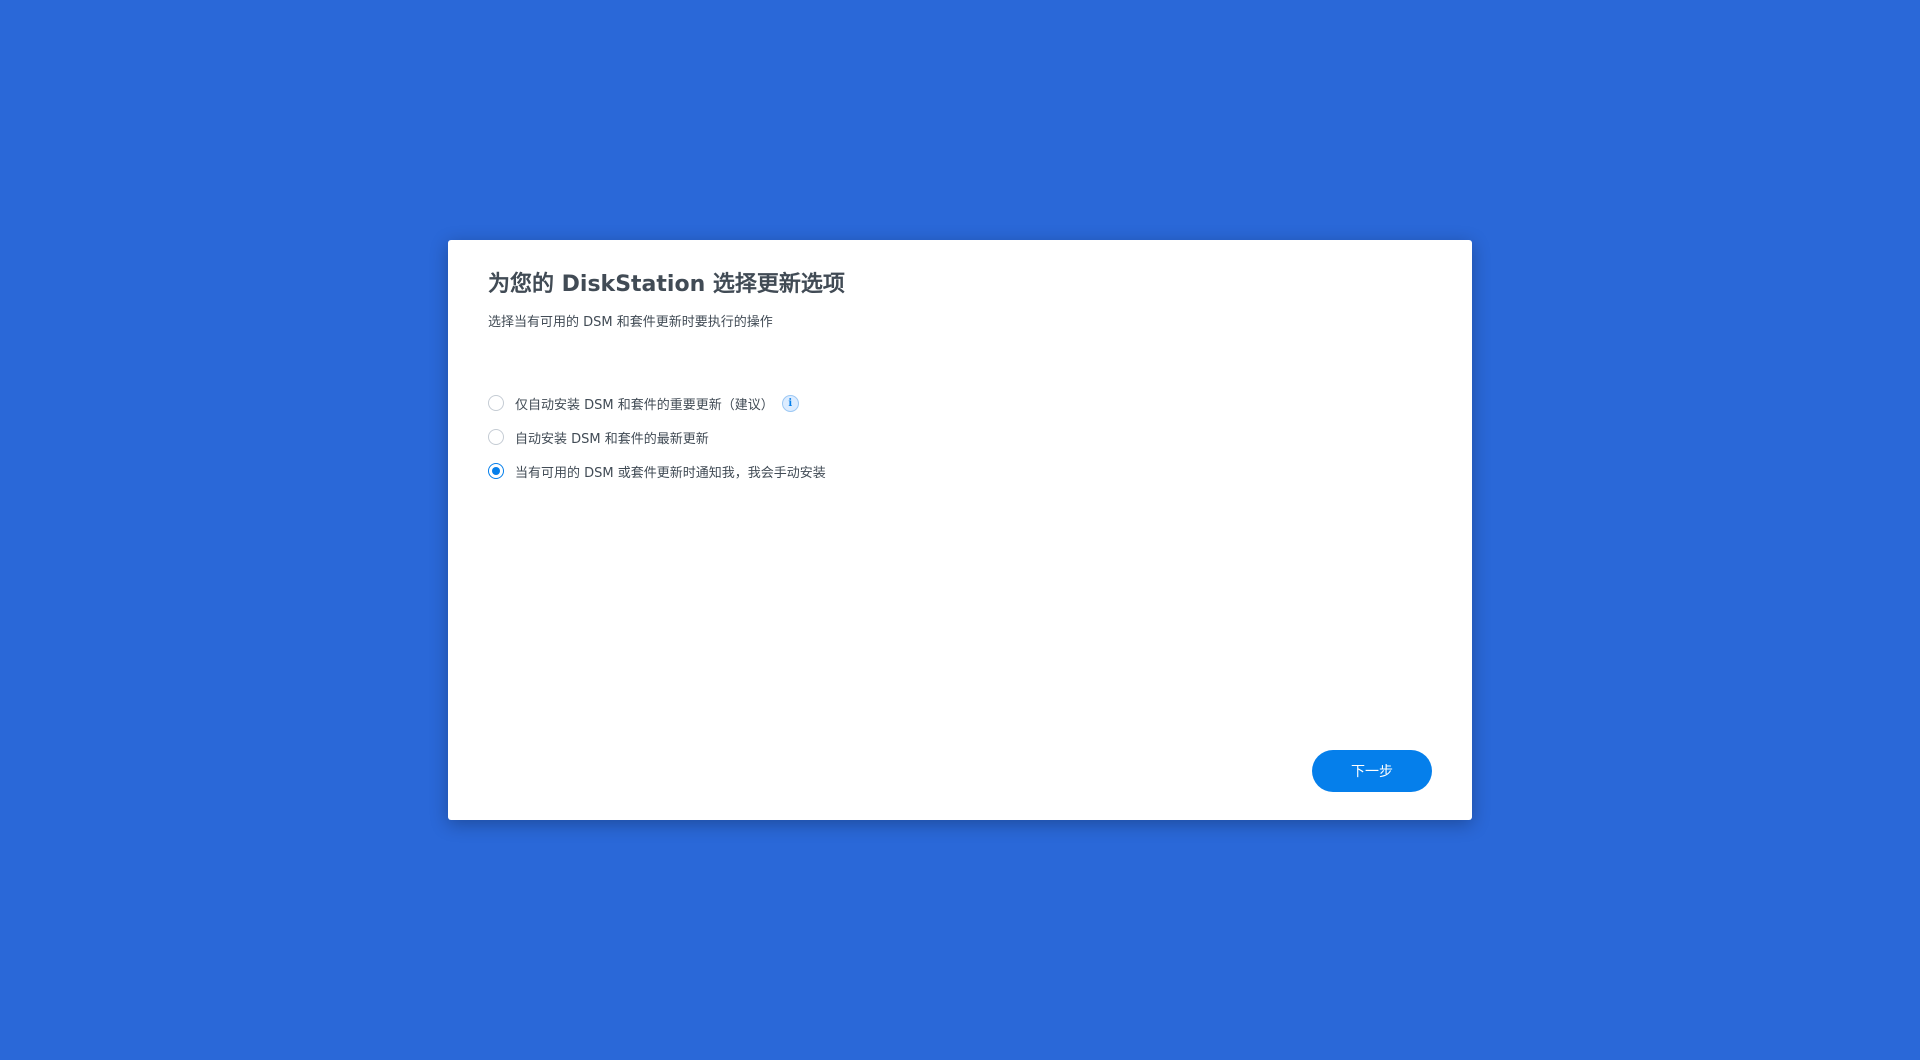 The height and width of the screenshot is (1060, 1920). Describe the element at coordinates (630, 322) in the screenshot. I see `dialog-subtitle: 选择当有可用的 DSM 和套件更新时要执行的操作` at that location.